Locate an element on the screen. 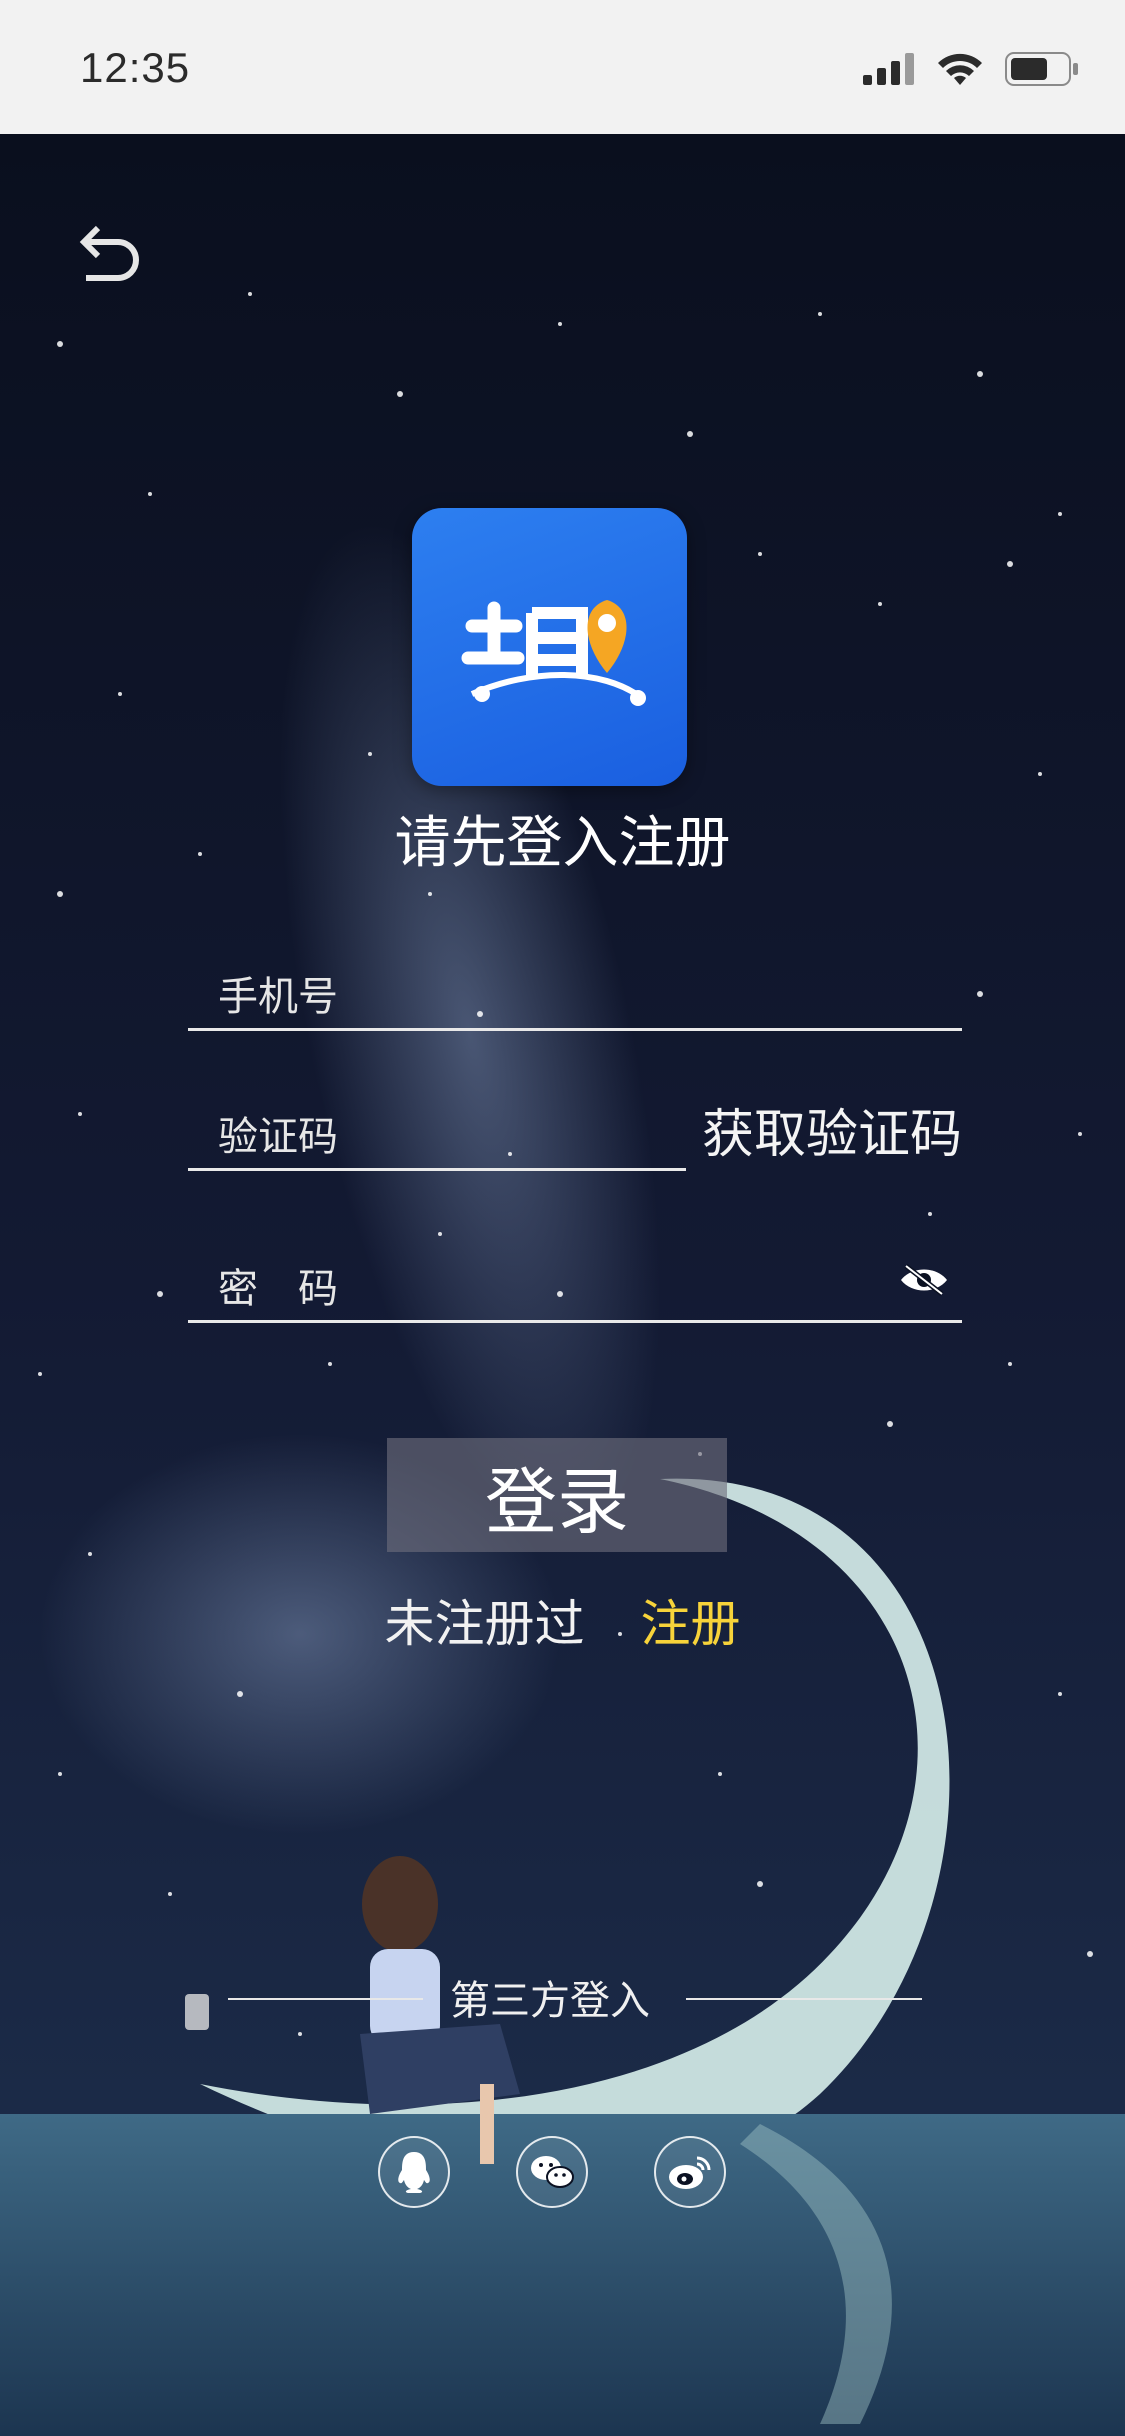 The image size is (1125, 2436). divider-right is located at coordinates (804, 1999).